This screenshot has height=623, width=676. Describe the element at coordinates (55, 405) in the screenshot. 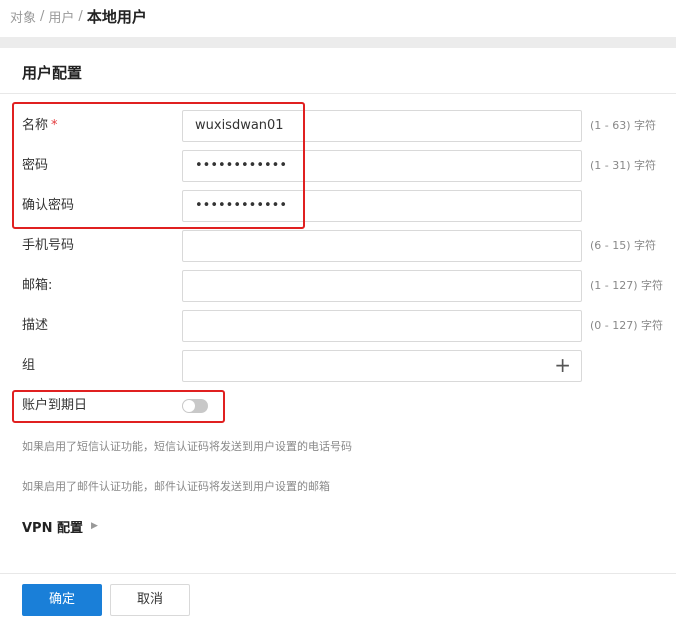

I see `expiry-label: 账户到期日` at that location.